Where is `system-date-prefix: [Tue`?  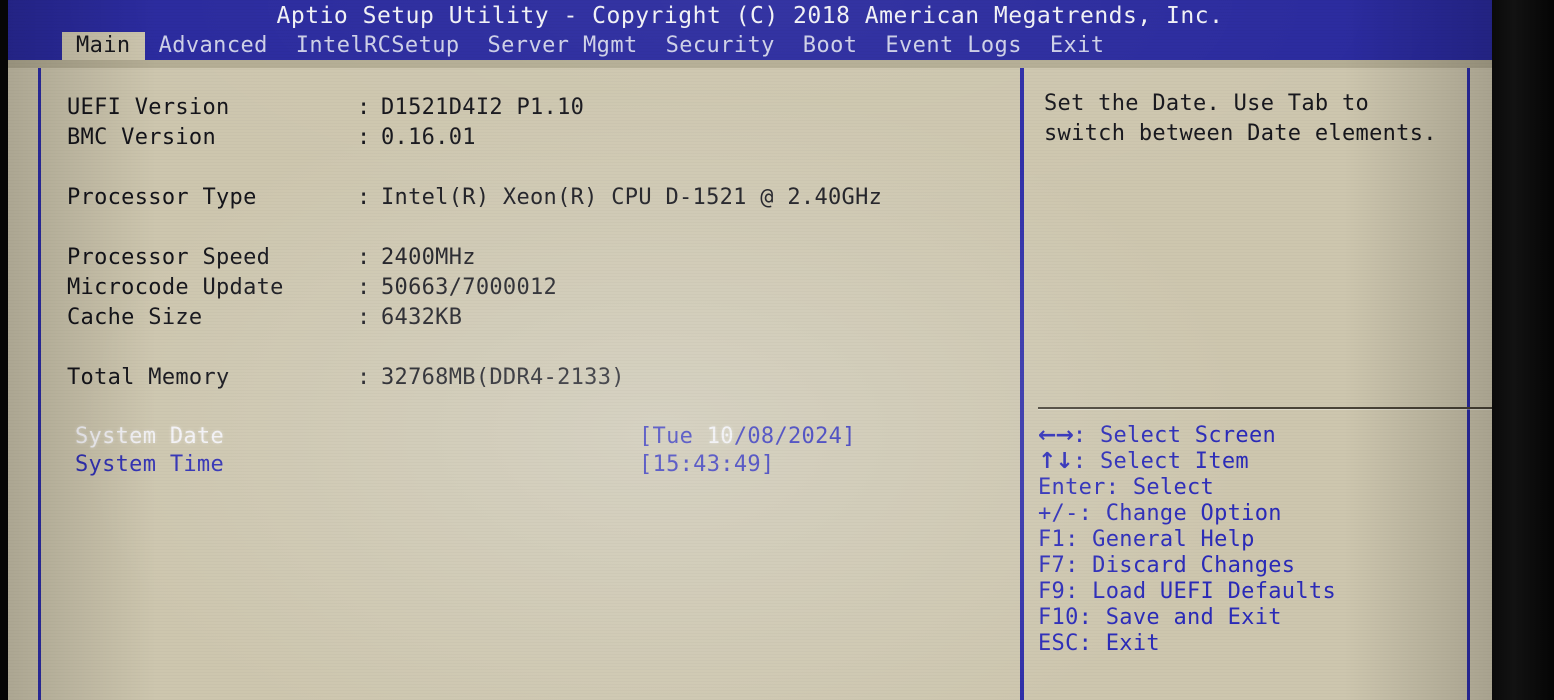 system-date-prefix: [Tue is located at coordinates (673, 436).